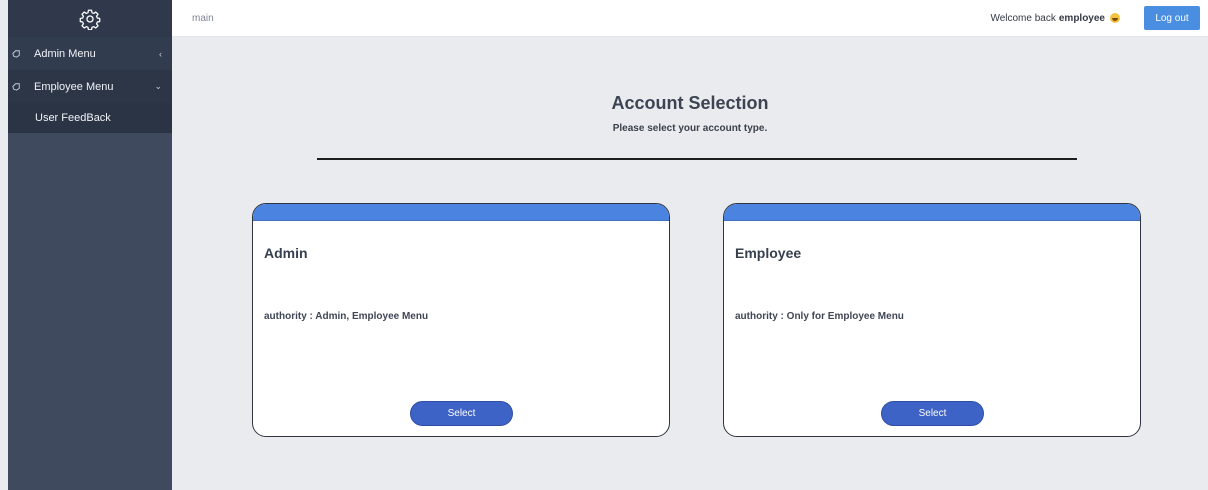 The image size is (1208, 490). Describe the element at coordinates (1172, 18) in the screenshot. I see `logout-button: Log out` at that location.